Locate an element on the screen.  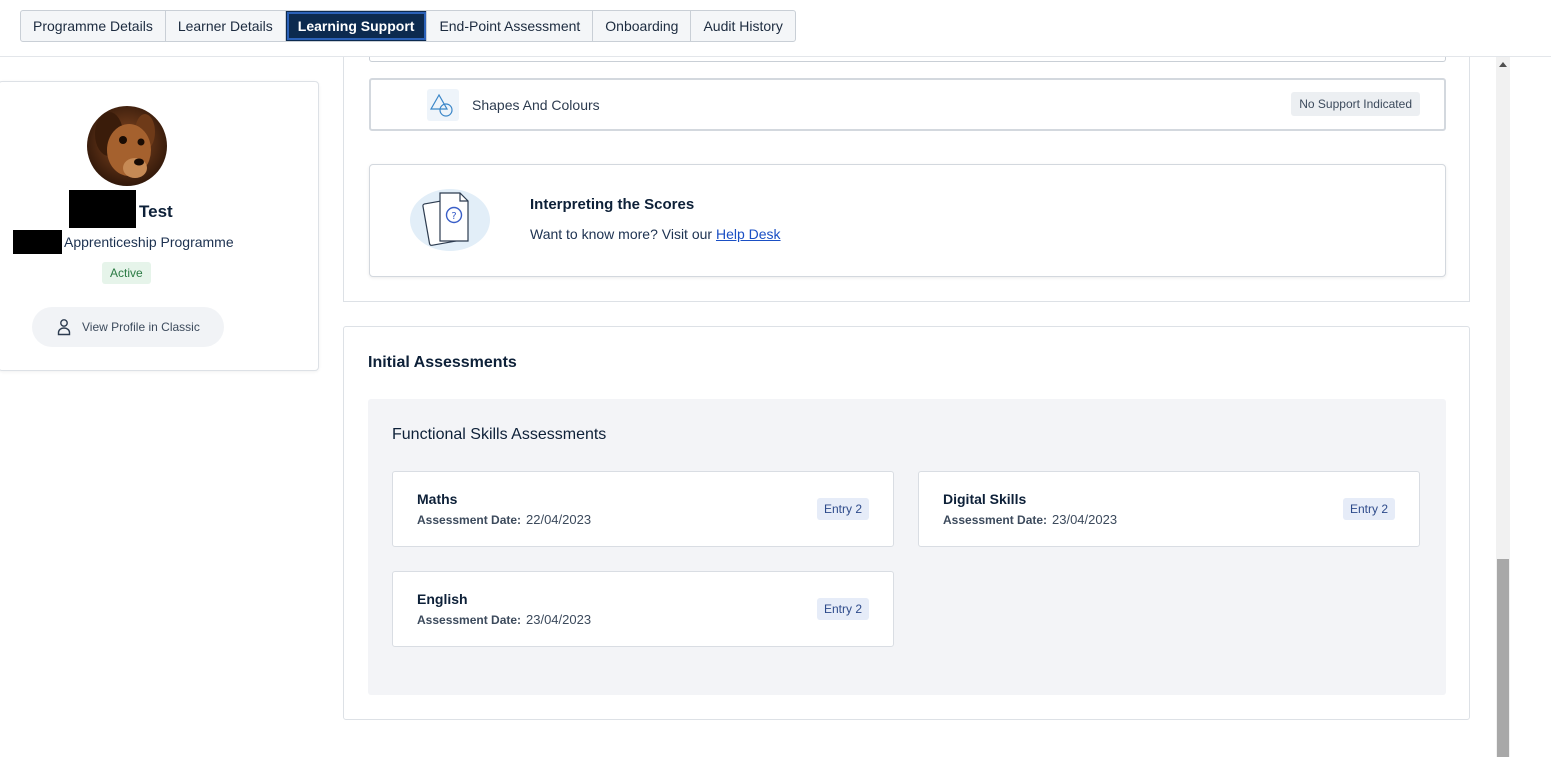
scroll-up-arrow-icon is located at coordinates (1503, 64).